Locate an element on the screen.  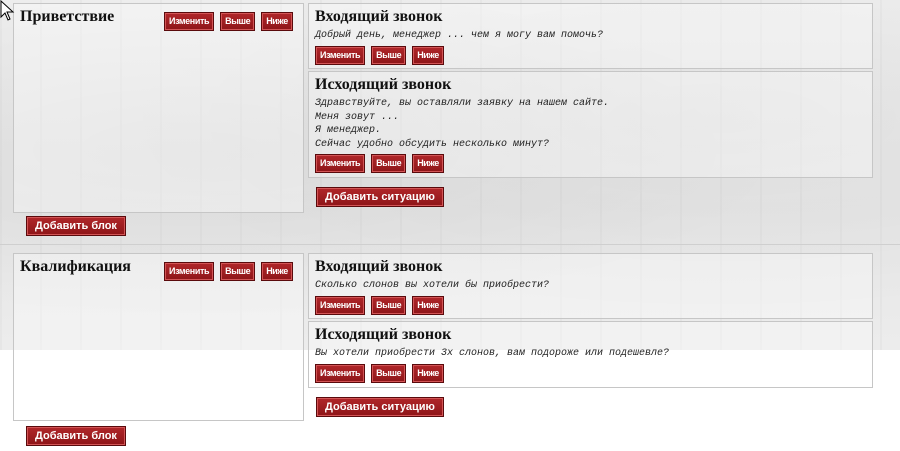
block-divider is located at coordinates (450, 244).